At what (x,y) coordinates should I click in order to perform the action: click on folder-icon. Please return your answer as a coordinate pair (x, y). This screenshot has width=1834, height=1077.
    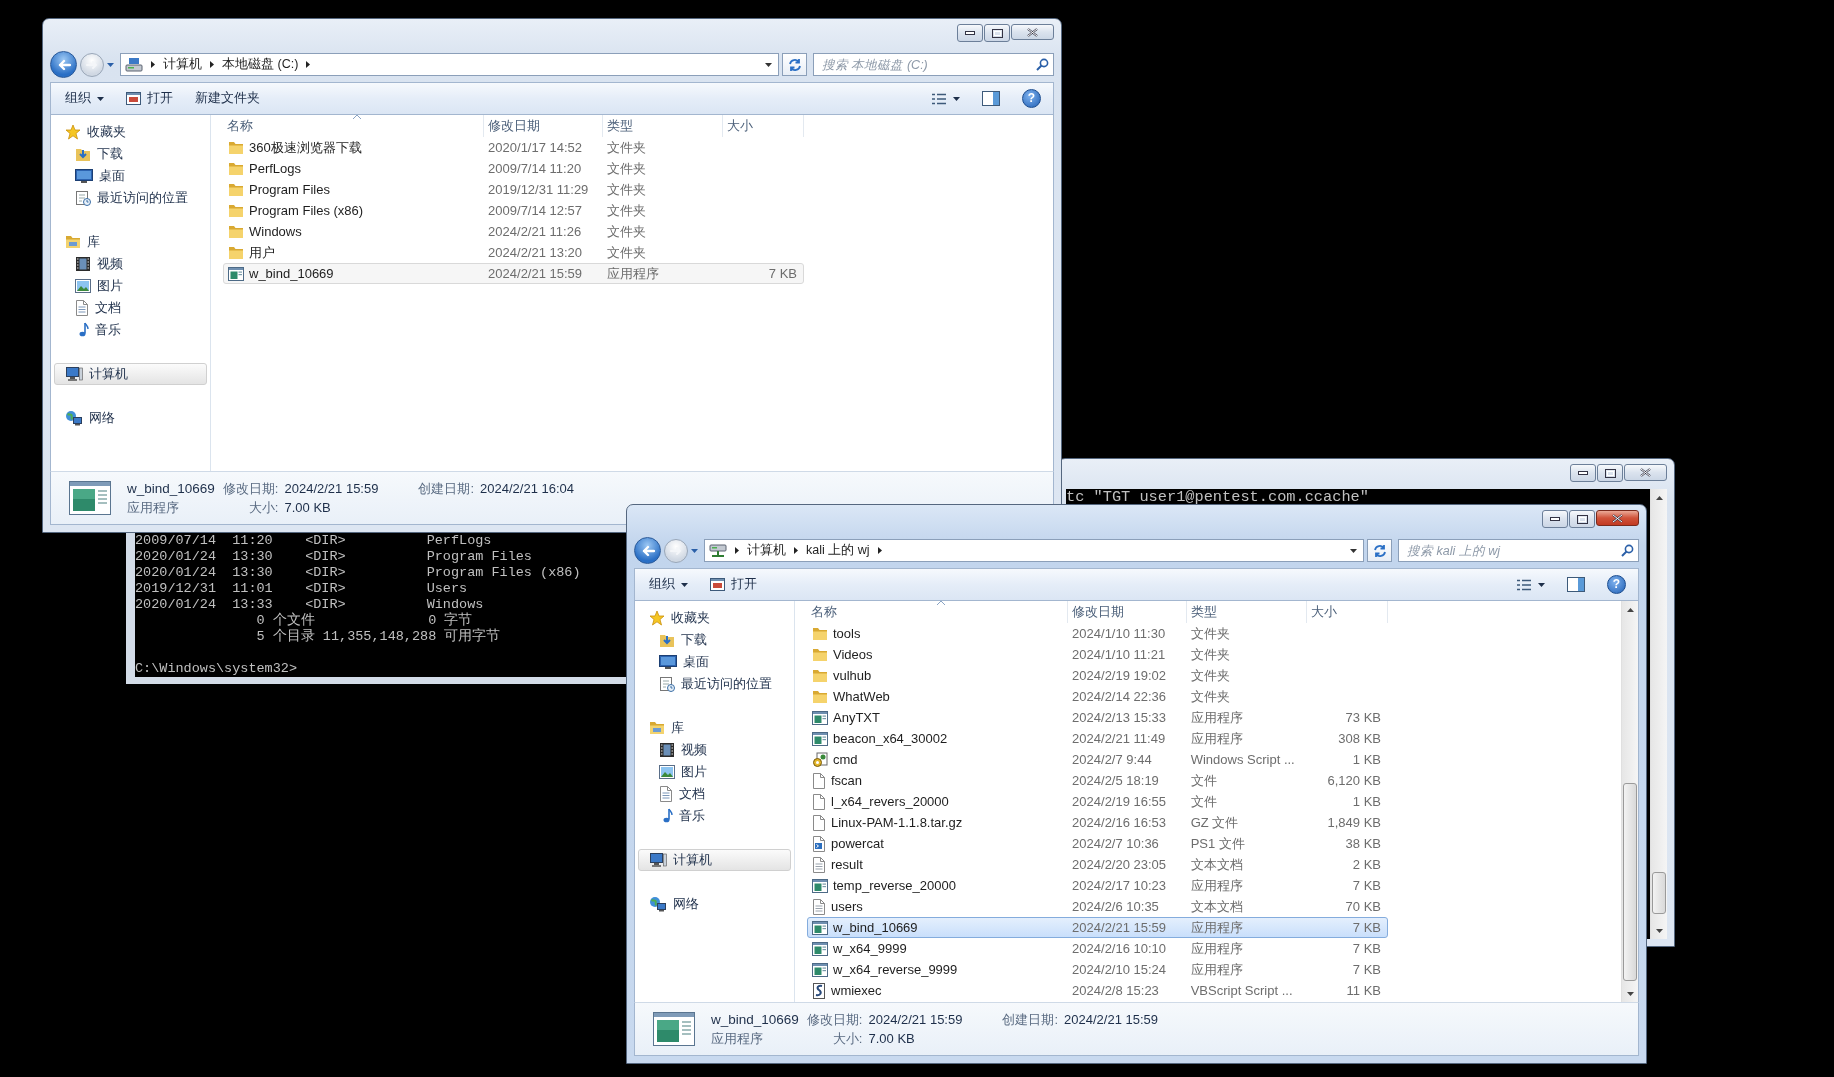
    Looking at the image, I should click on (236, 252).